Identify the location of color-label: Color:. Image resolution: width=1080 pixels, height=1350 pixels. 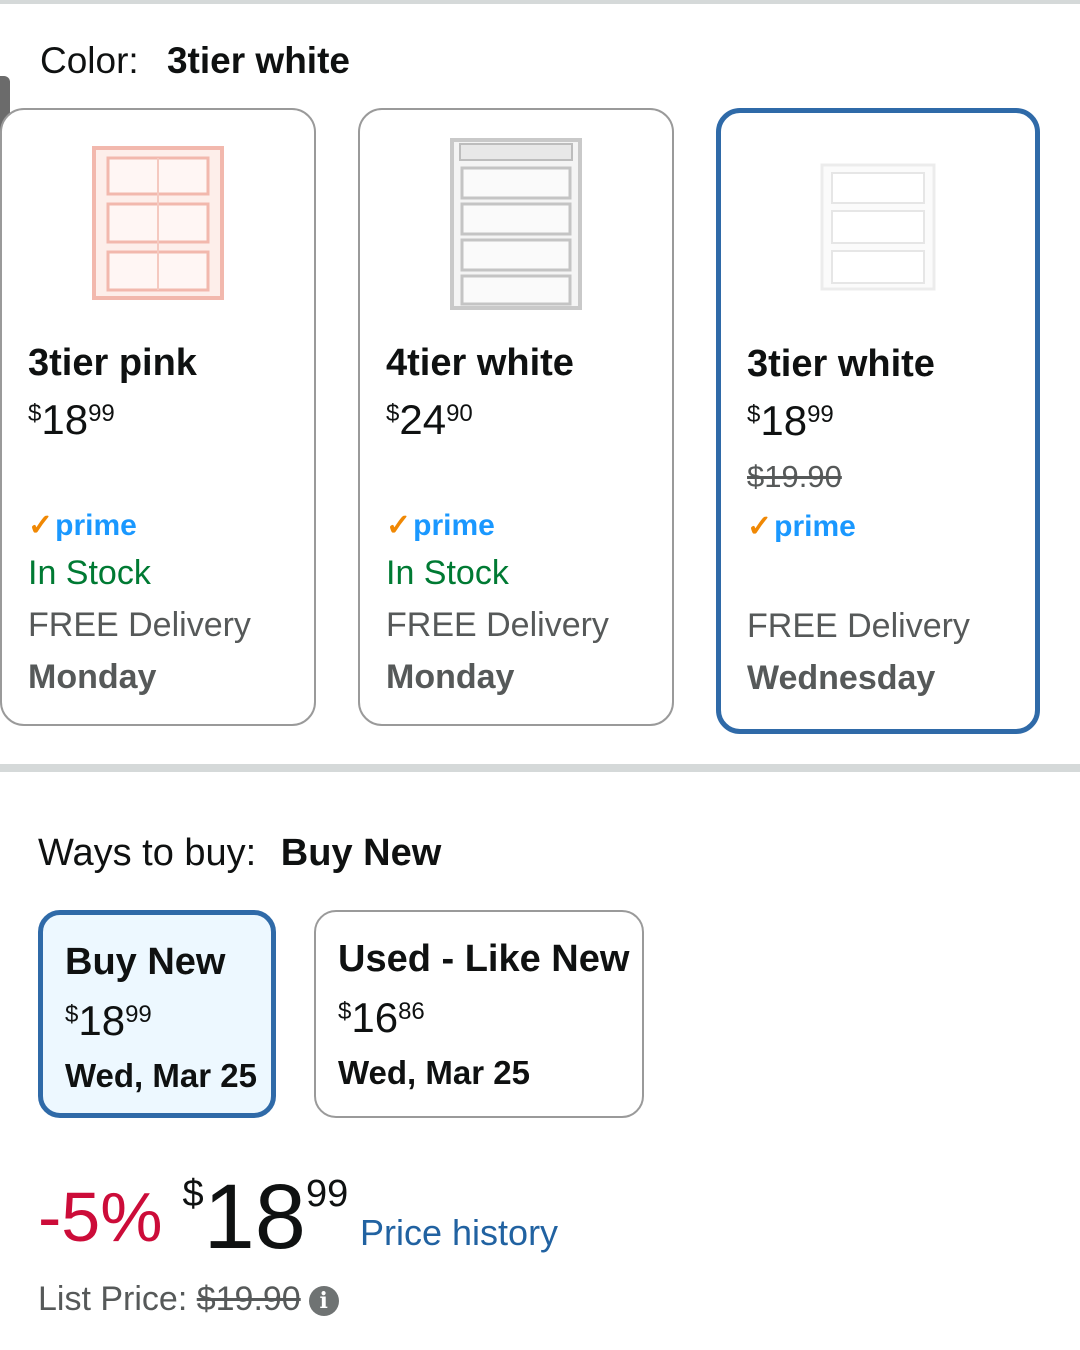
(89, 60).